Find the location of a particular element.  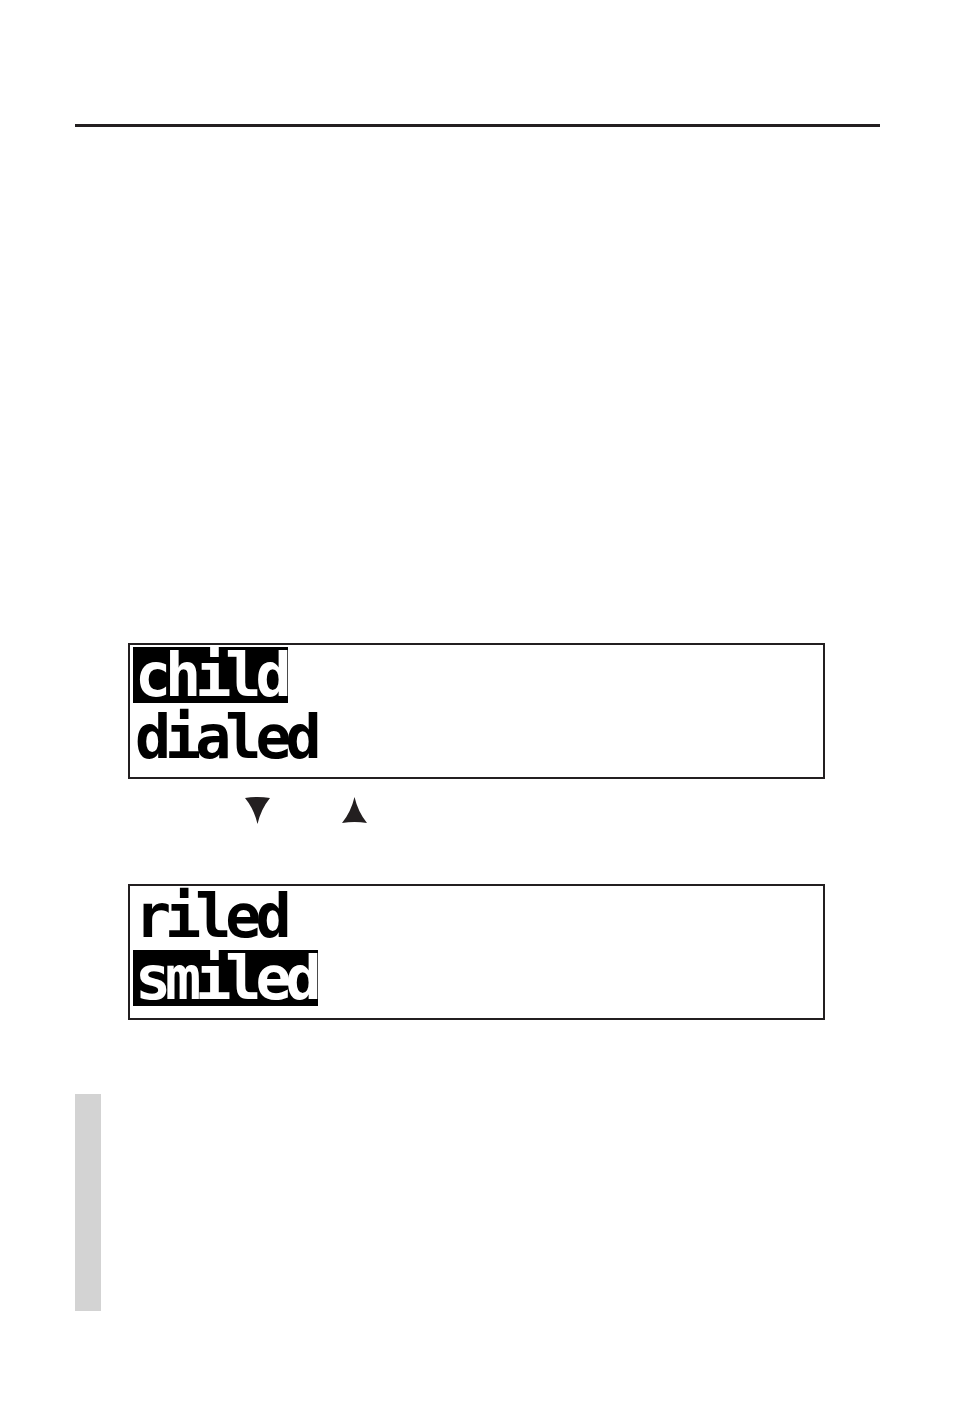

lcd-text: dialed is located at coordinates (226, 737).